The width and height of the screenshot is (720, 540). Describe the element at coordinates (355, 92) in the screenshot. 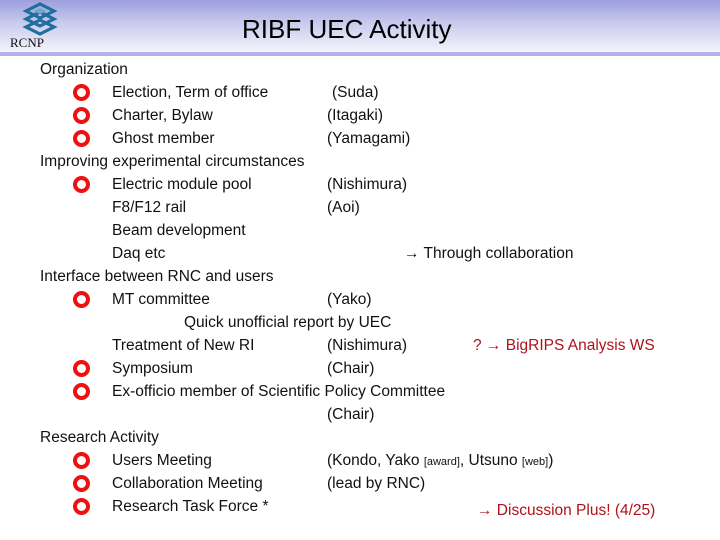

I see `item-owner: (Suda)` at that location.